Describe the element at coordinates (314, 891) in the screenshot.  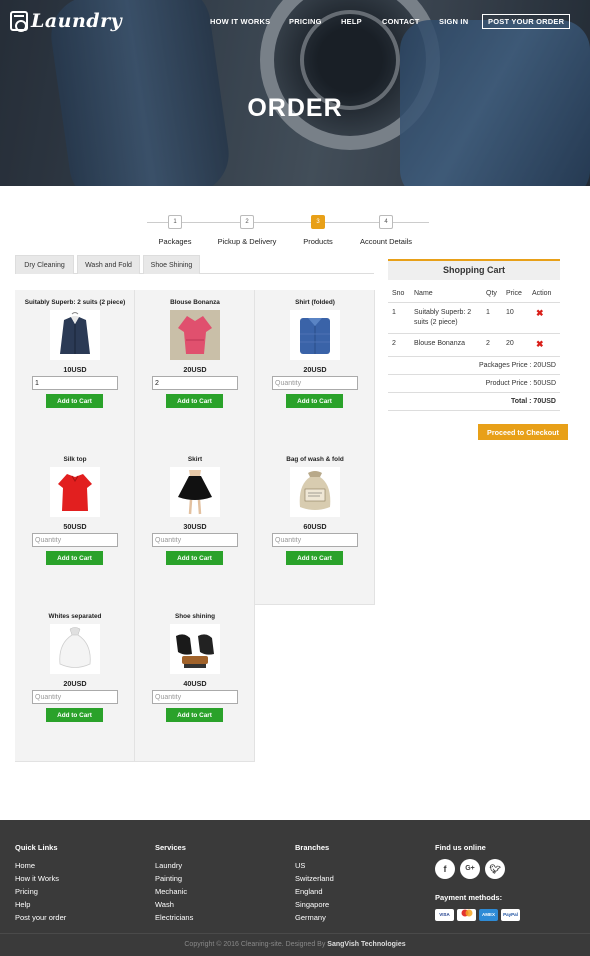
I see `footer-link-england: England` at that location.